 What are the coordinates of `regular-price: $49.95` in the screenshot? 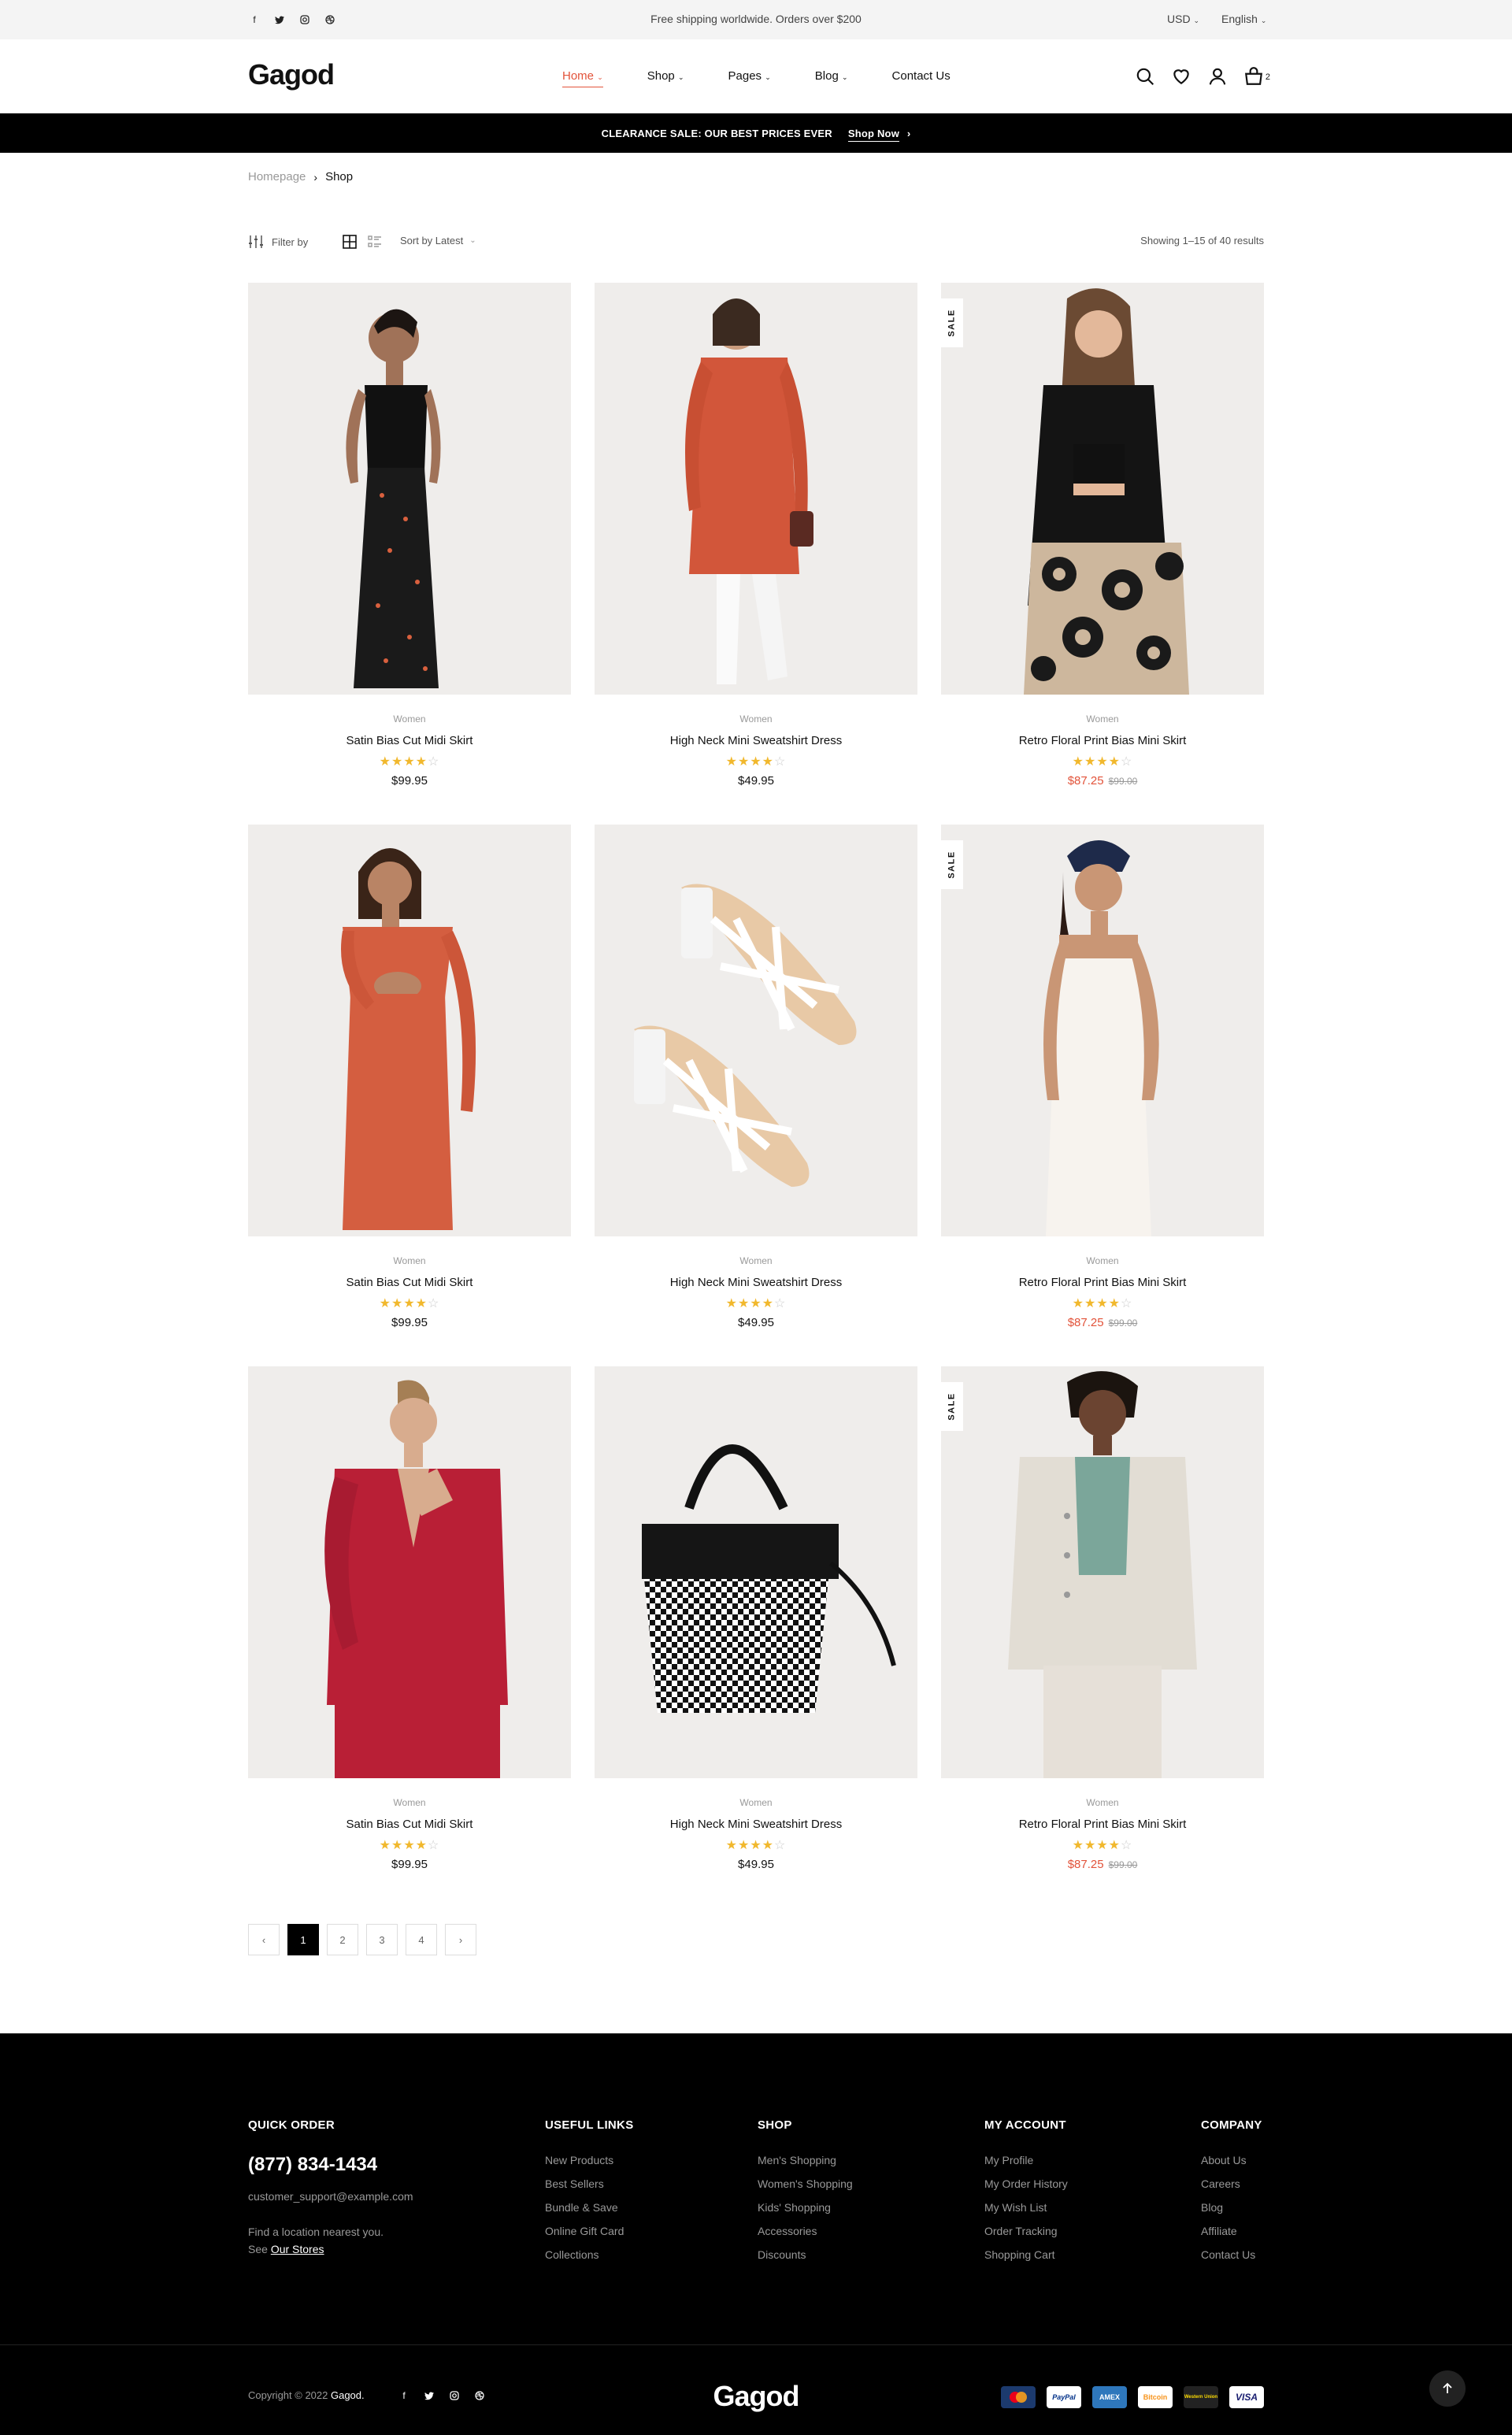 It's located at (756, 781).